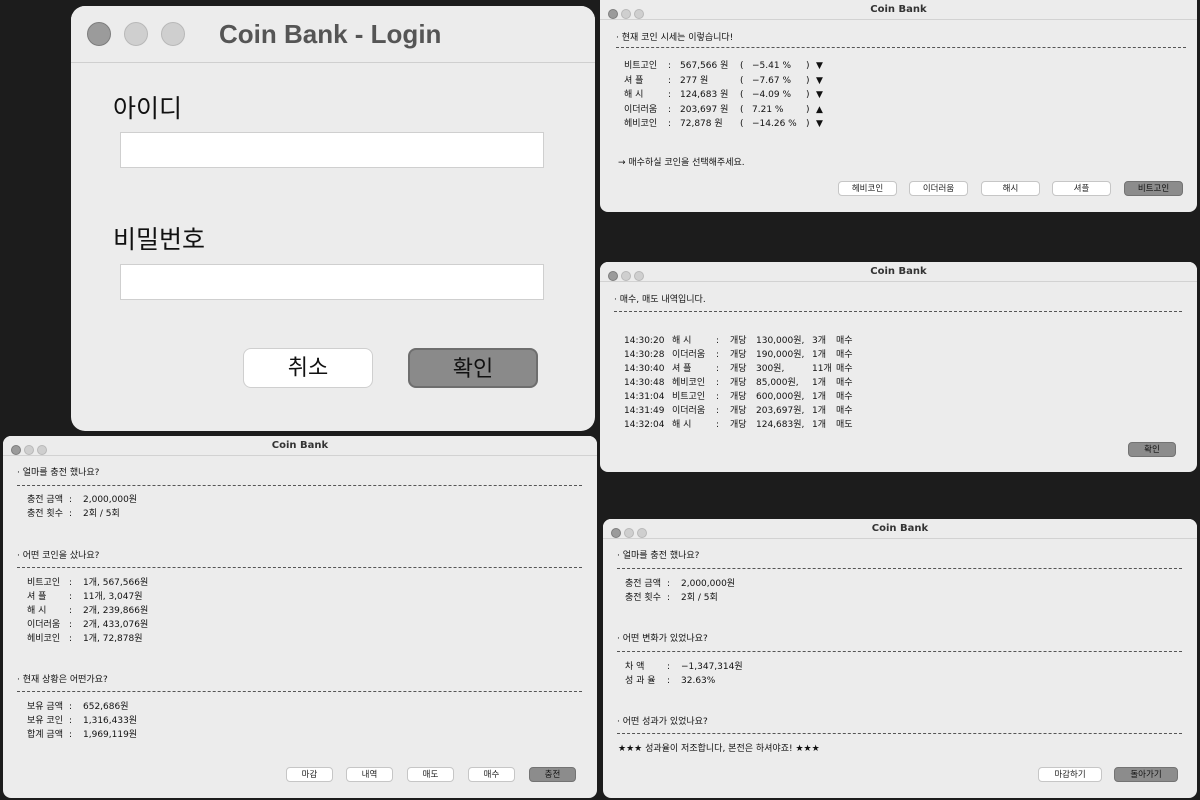 Image resolution: width=1200 pixels, height=800 pixels. What do you see at coordinates (136, 34) in the screenshot?
I see `minimize-icon` at bounding box center [136, 34].